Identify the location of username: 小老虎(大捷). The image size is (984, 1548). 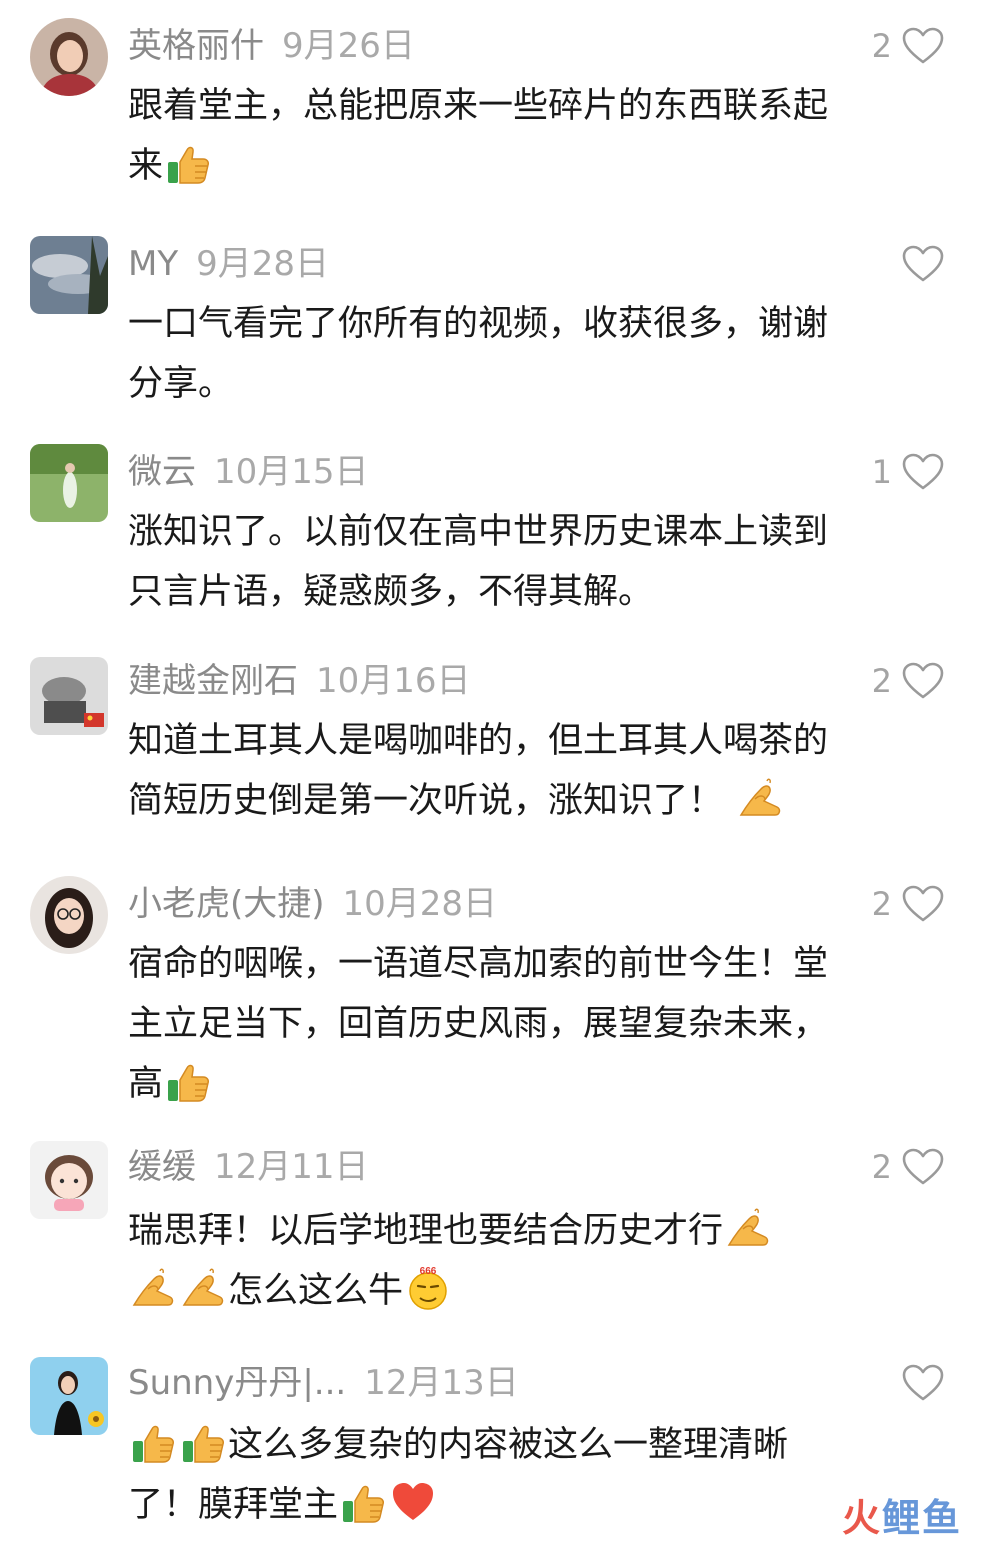
(226, 904).